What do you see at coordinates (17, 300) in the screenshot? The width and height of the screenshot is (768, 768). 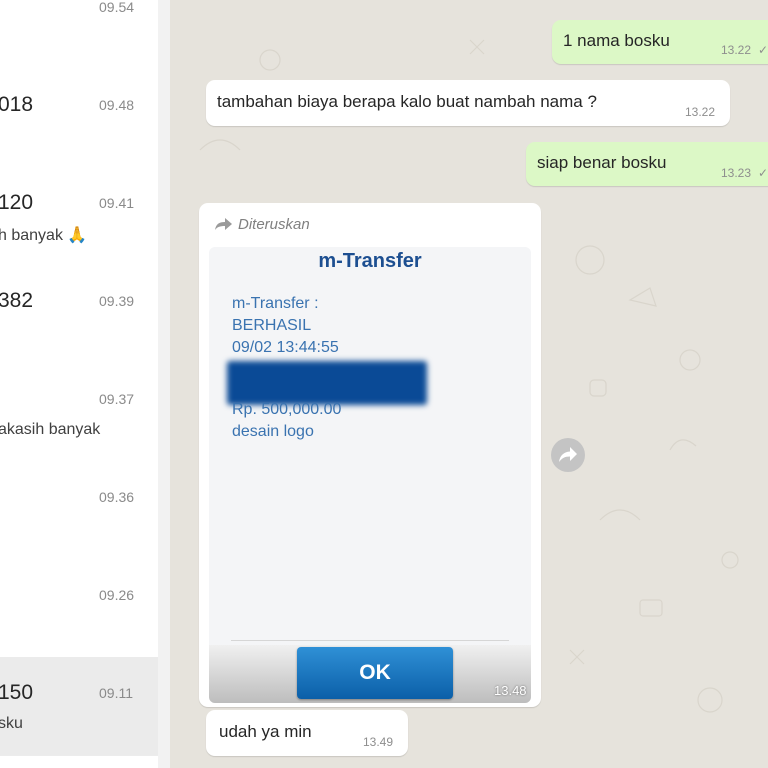 I see `chat-name: 382` at bounding box center [17, 300].